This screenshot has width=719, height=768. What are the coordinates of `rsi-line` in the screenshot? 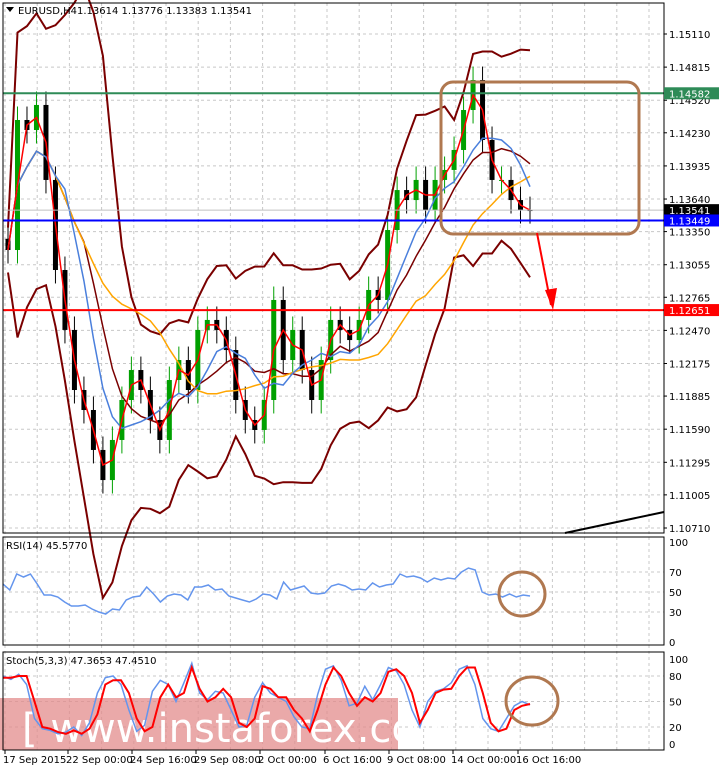 It's located at (266, 591).